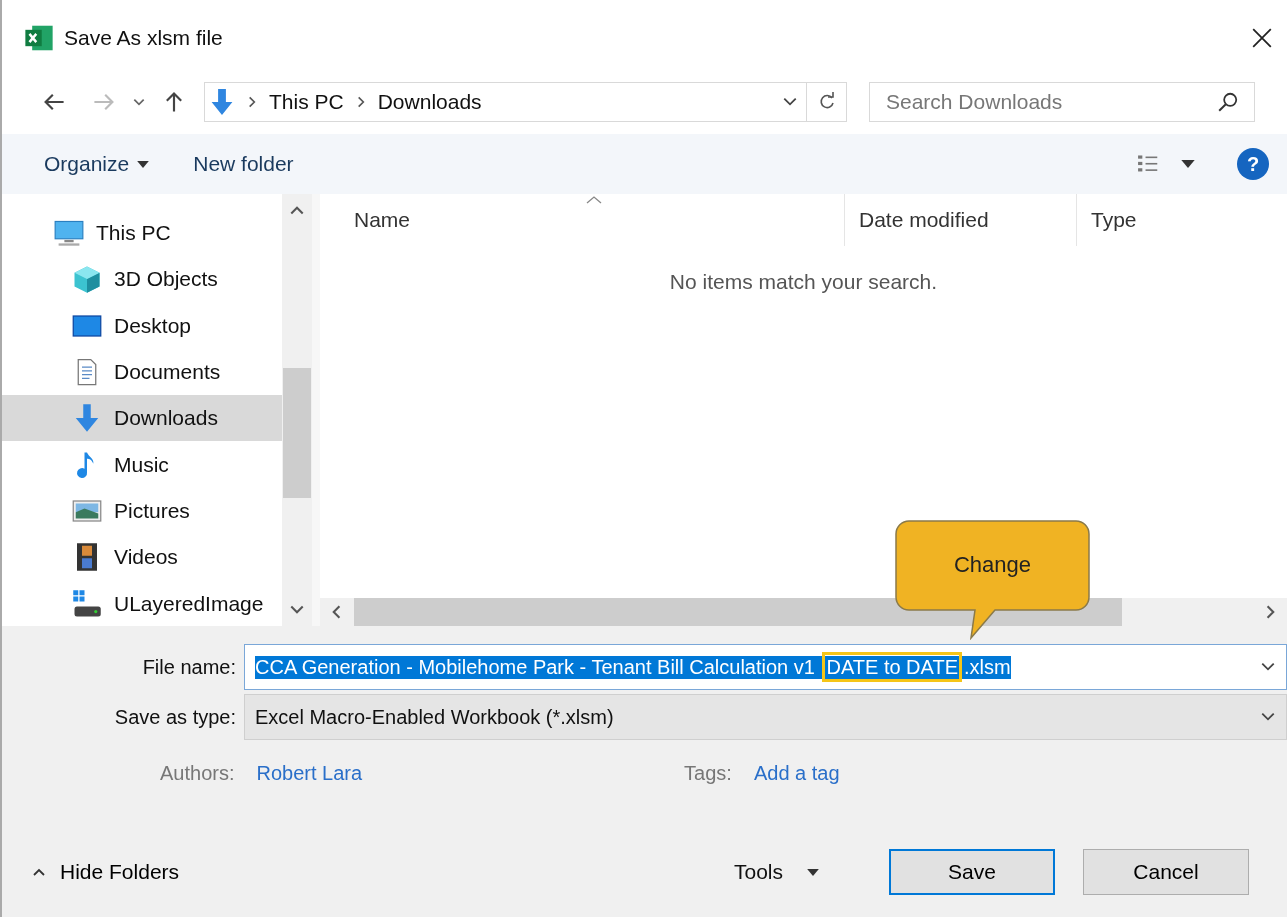 This screenshot has height=917, width=1287. What do you see at coordinates (765, 717) in the screenshot?
I see `save-type-dropdown: Excel Macro-Enabled Workbook (*.xlsm)` at bounding box center [765, 717].